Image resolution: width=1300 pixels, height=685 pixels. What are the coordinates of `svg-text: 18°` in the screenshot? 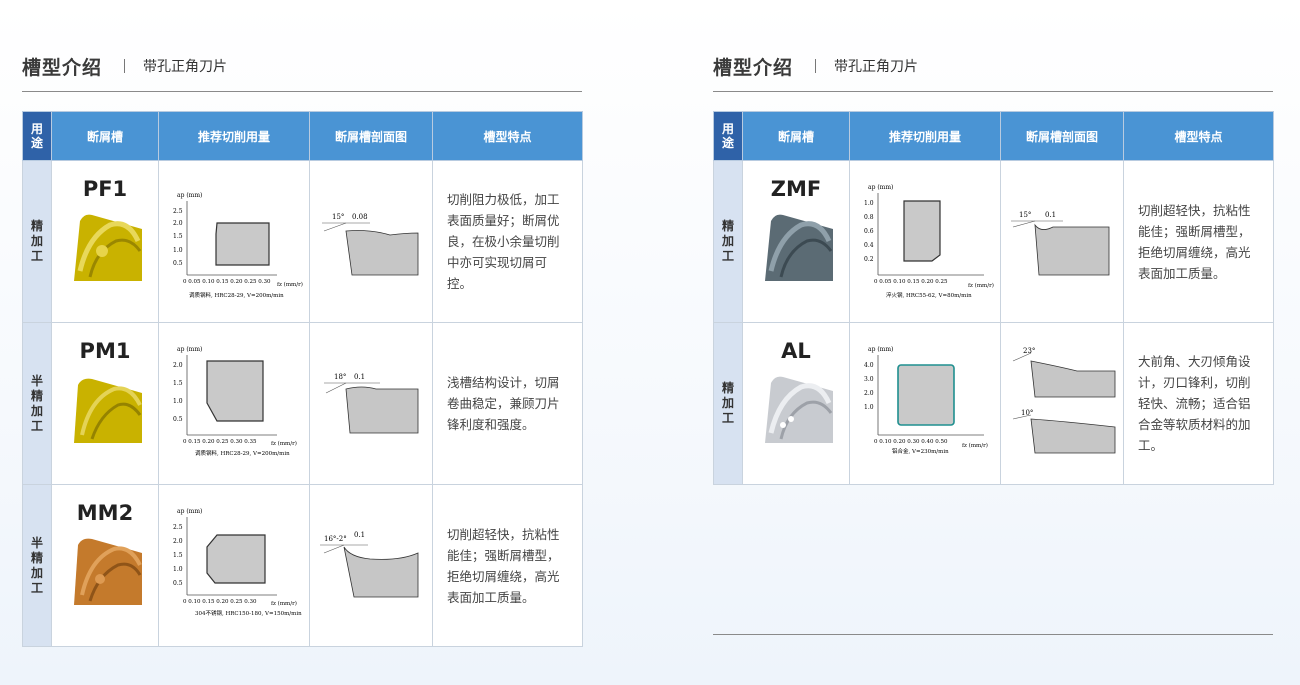 It's located at (340, 377).